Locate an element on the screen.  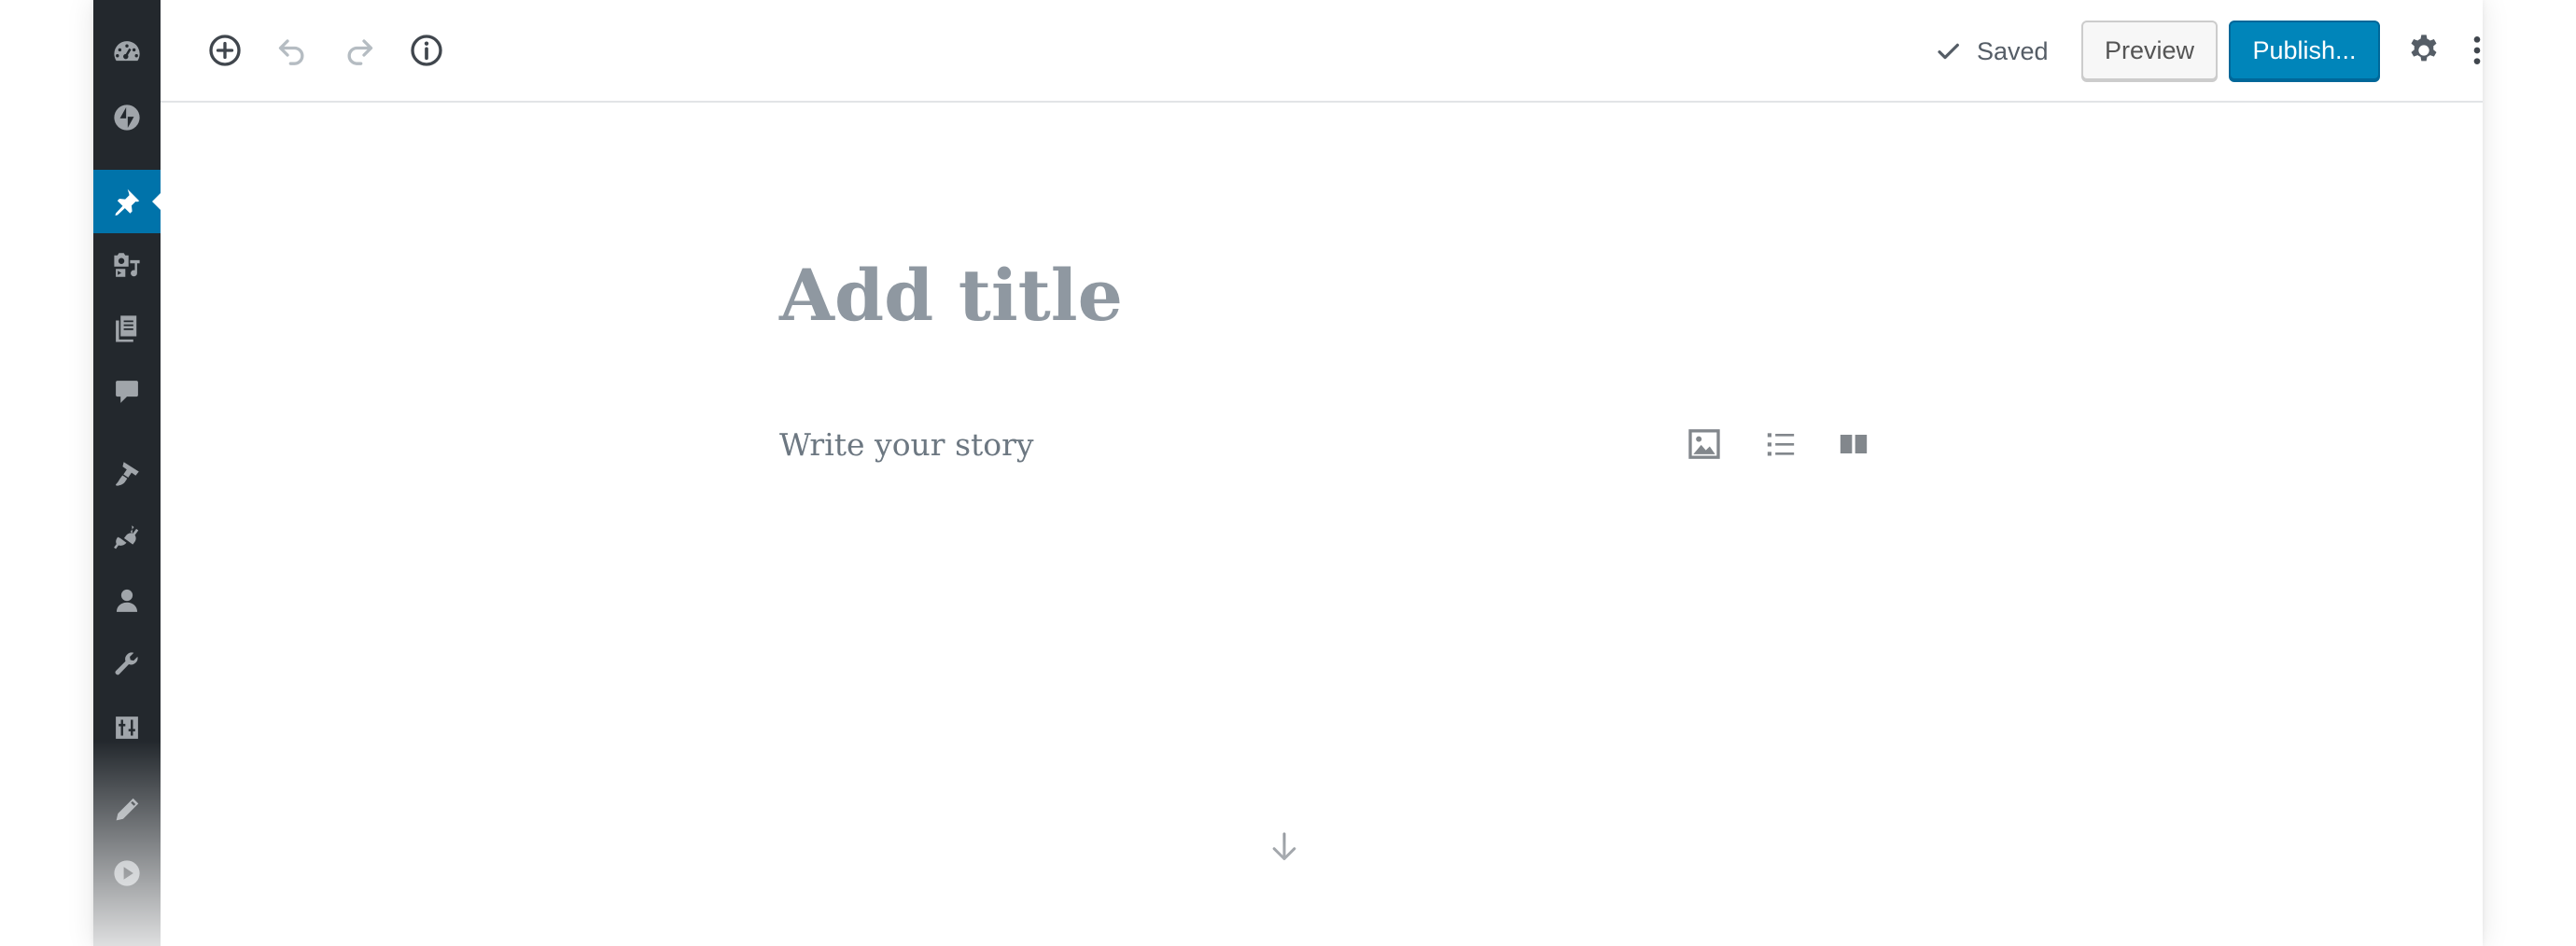
sidebar-item-tools is located at coordinates (127, 664).